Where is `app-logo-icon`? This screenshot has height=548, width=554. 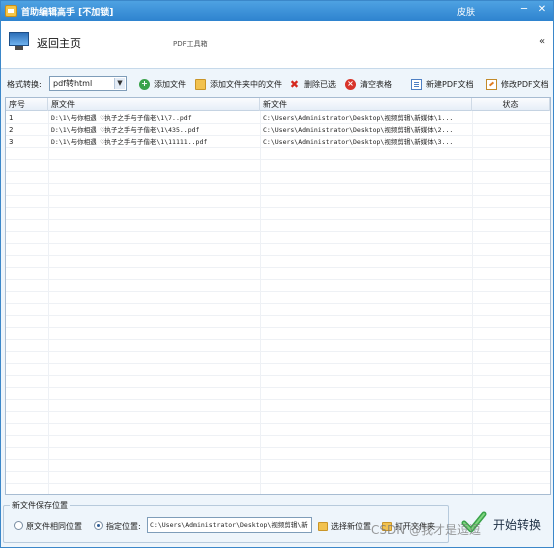 app-logo-icon is located at coordinates (11, 11).